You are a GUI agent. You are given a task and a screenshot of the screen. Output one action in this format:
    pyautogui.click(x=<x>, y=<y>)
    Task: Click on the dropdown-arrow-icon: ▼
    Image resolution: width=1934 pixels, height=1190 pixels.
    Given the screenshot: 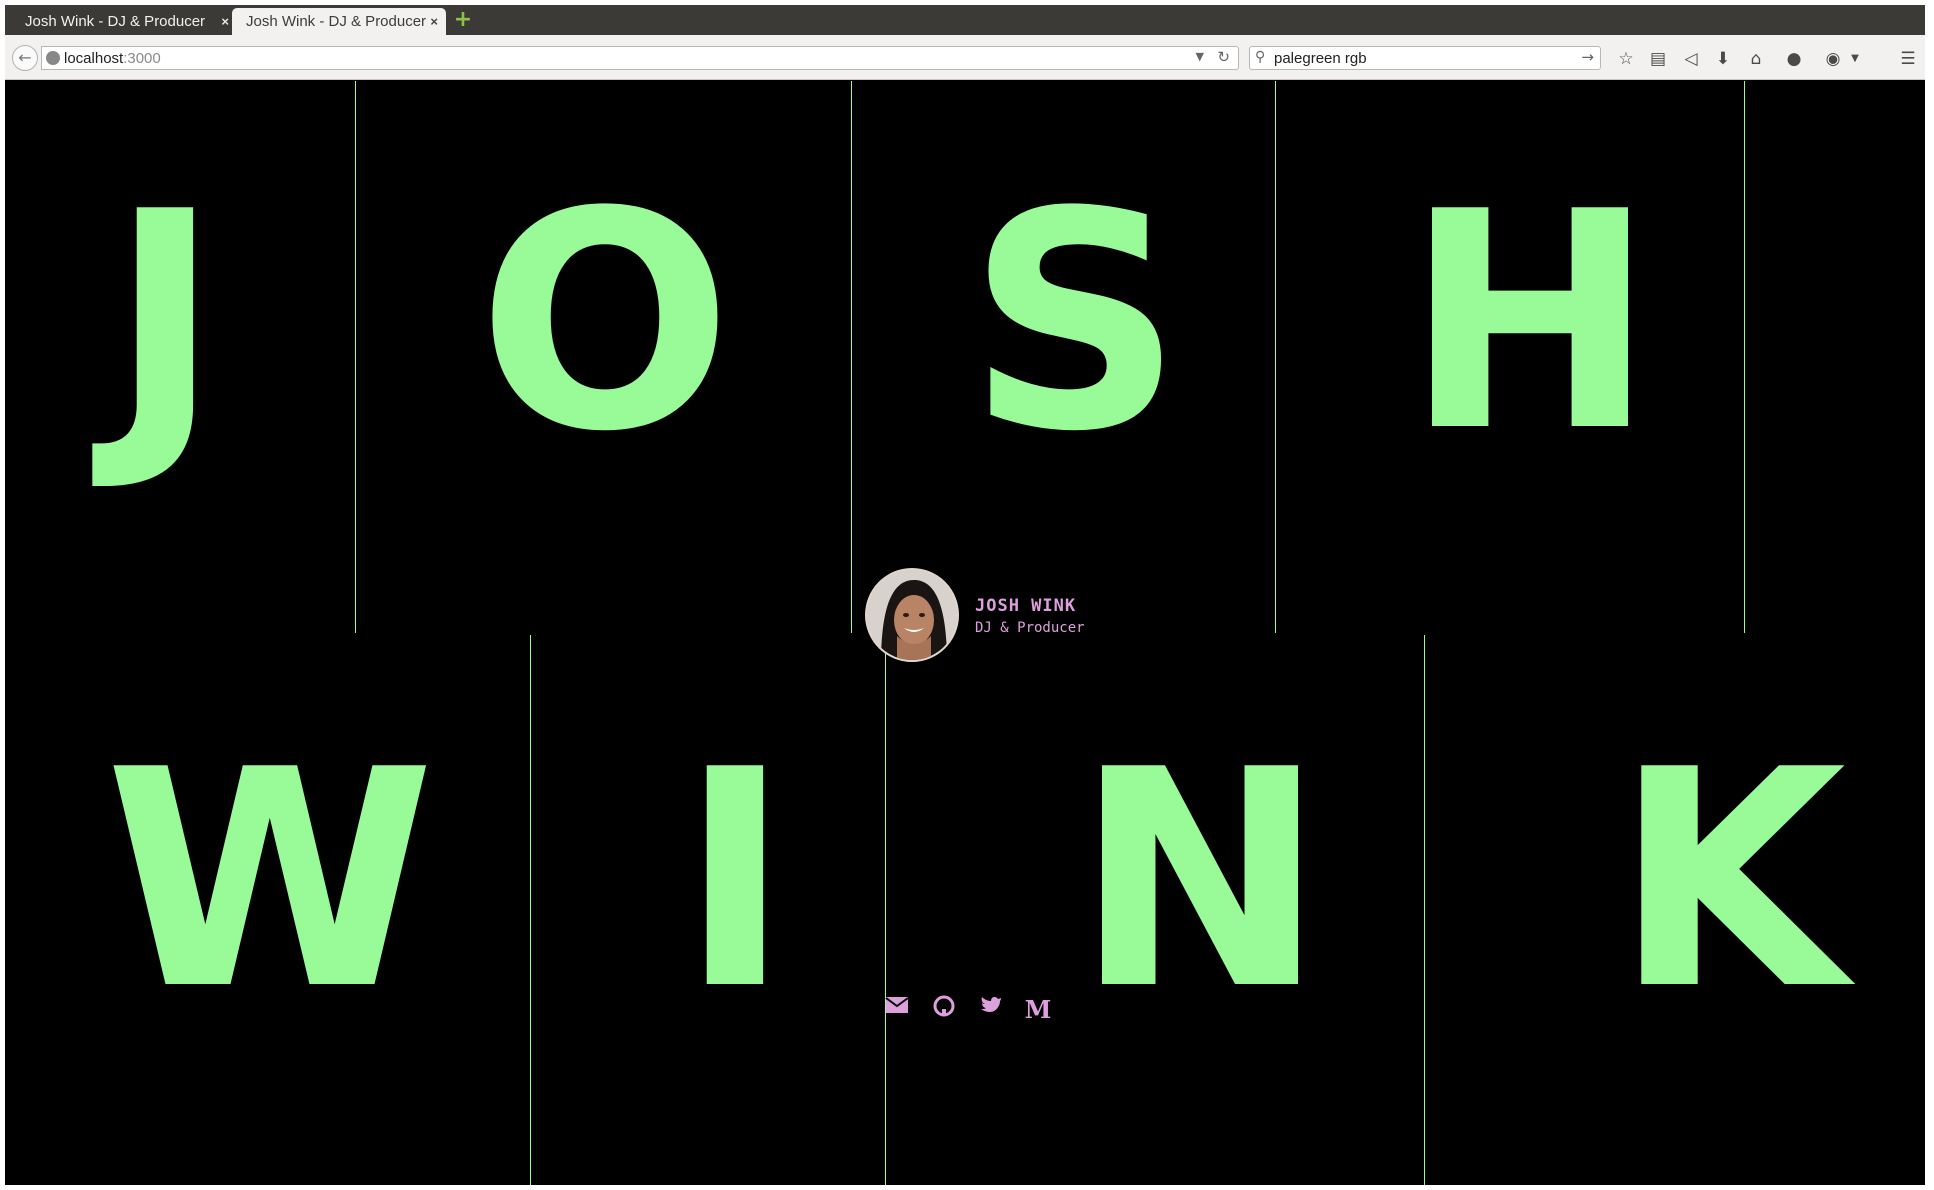 What is the action you would take?
    pyautogui.click(x=1200, y=56)
    